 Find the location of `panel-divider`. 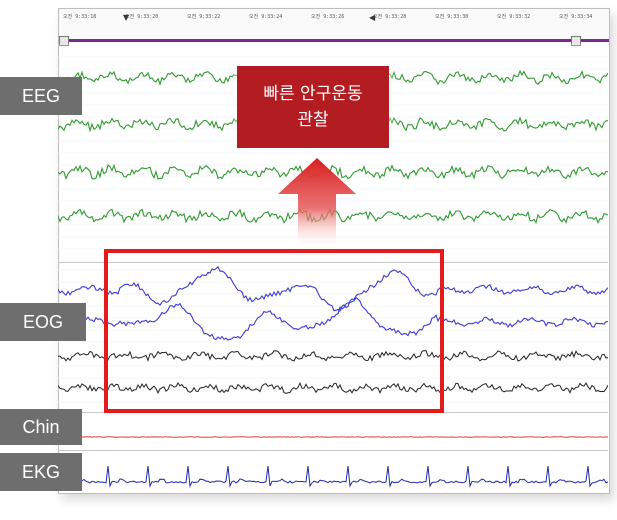

panel-divider is located at coordinates (333, 450).